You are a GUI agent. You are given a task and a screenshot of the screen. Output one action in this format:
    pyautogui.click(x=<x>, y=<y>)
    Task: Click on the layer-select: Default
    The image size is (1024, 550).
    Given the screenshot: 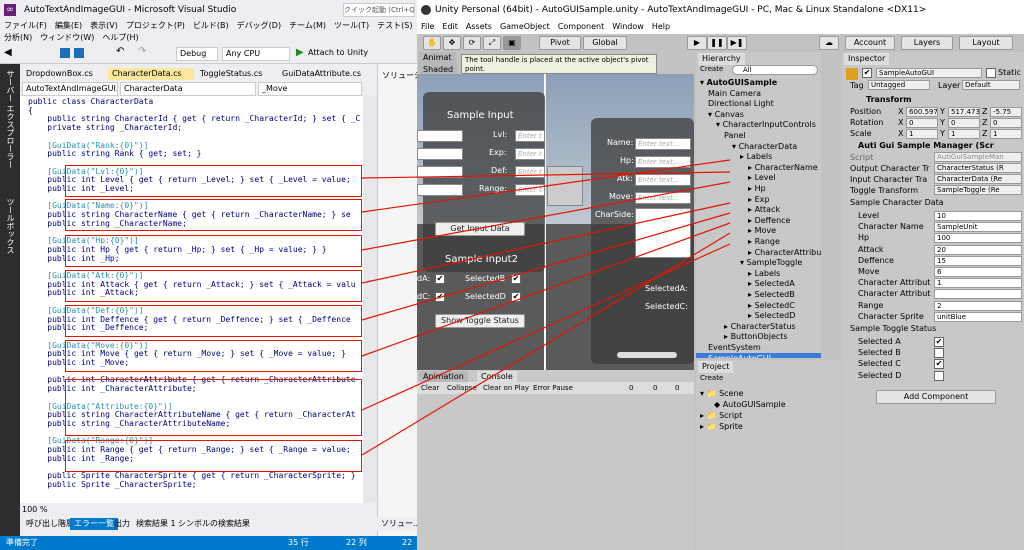 What is the action you would take?
    pyautogui.click(x=991, y=85)
    